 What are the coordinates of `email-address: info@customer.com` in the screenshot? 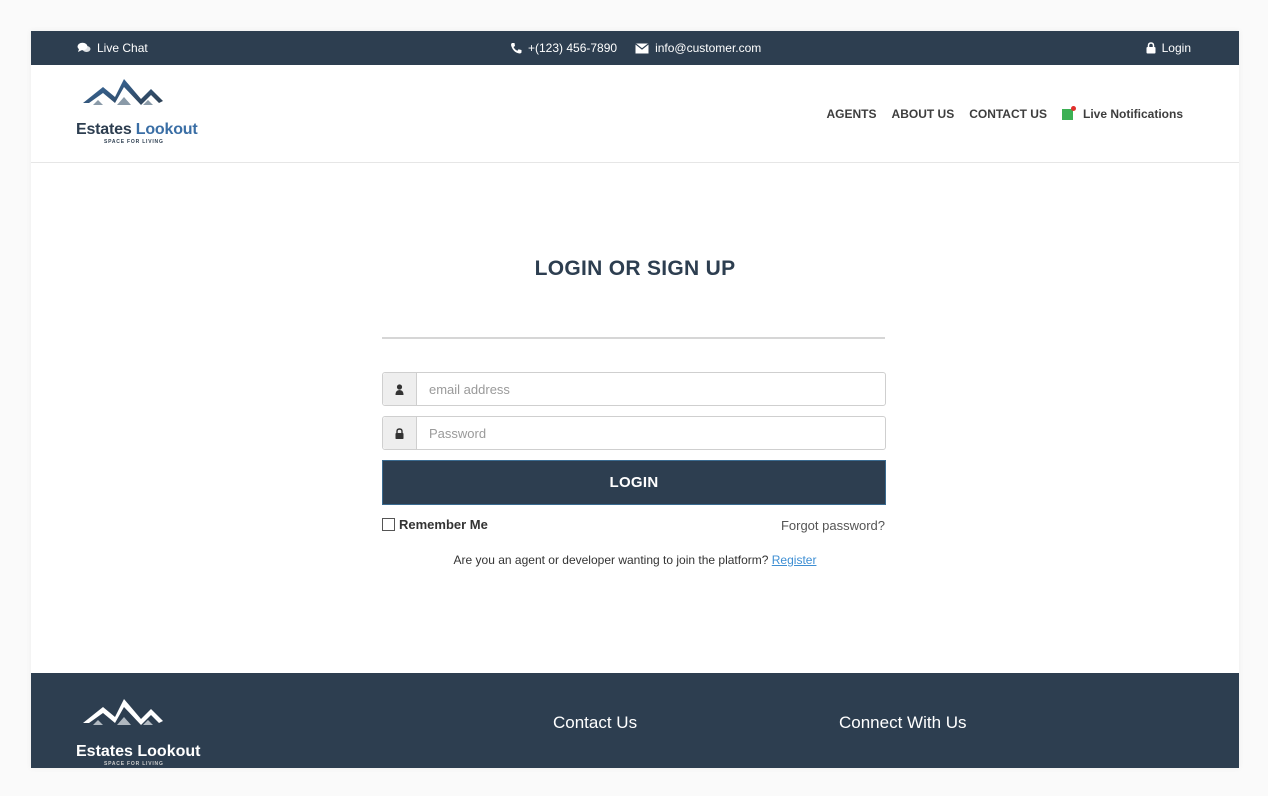 It's located at (708, 48).